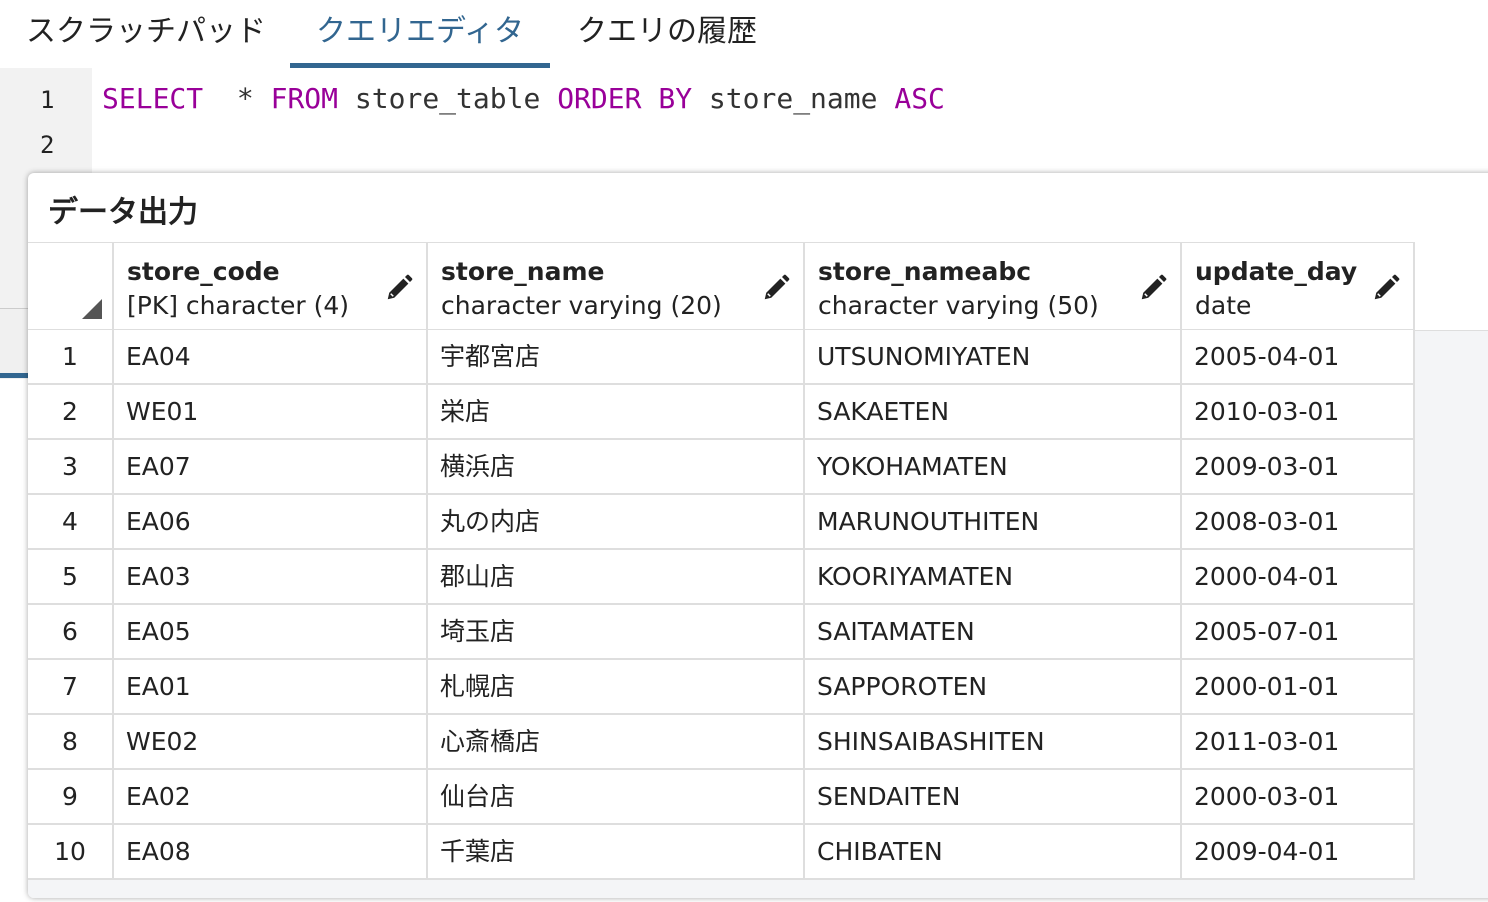  Describe the element at coordinates (993, 522) in the screenshot. I see `table-cell: MARUNOUTHITEN` at that location.